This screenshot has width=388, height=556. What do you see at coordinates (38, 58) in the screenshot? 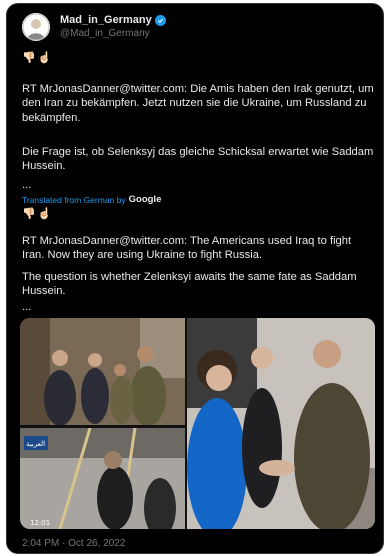
I see `emoji-row: 👎🏻☝🏻` at bounding box center [38, 58].